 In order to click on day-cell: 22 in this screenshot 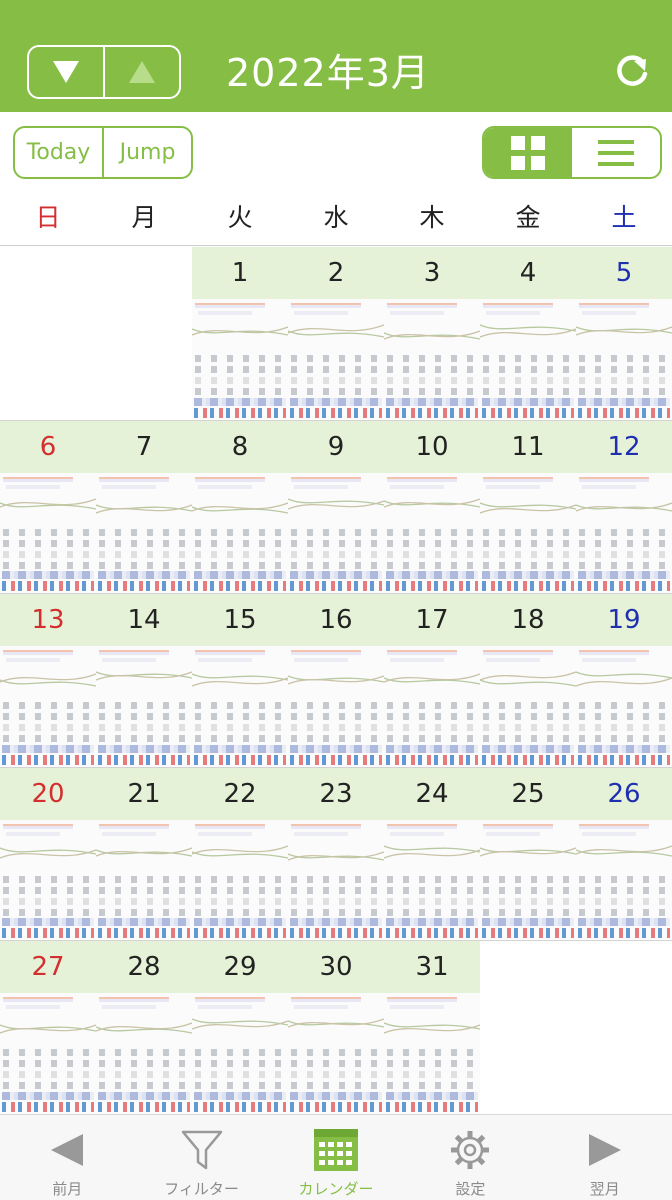, I will do `click(240, 854)`.